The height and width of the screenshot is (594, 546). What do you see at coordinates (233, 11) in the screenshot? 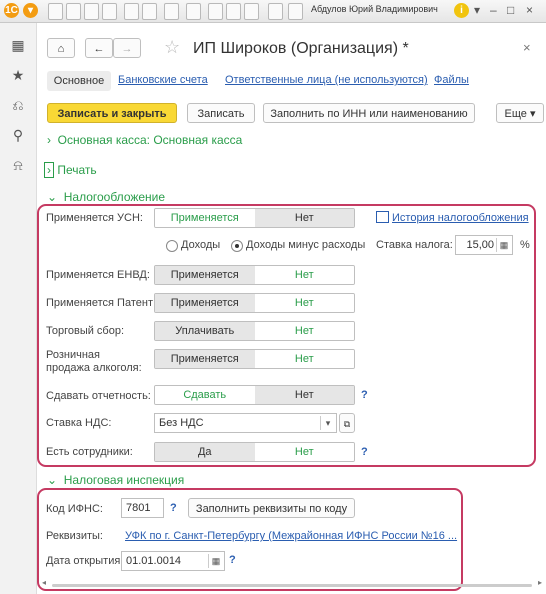
I see `memory-plus-icon` at bounding box center [233, 11].